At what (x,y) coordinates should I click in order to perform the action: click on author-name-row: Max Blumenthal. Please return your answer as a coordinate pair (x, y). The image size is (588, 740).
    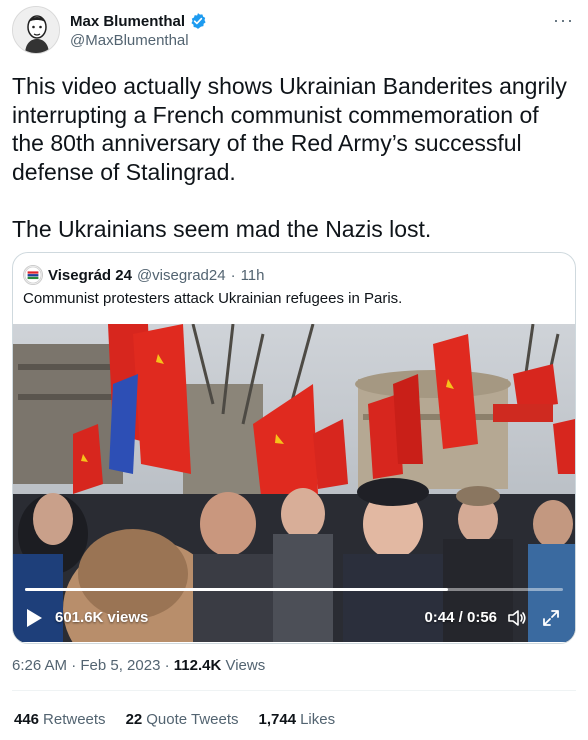
    Looking at the image, I should click on (138, 21).